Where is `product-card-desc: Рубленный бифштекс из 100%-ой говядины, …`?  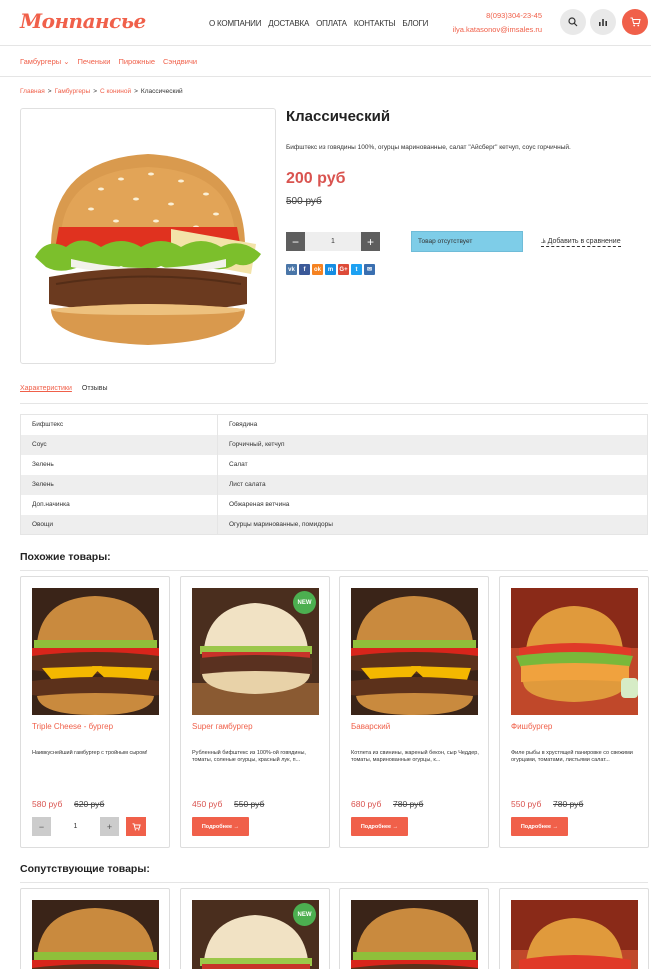
product-card-desc: Рубленный бифштекс из 100%-ой говядины, … is located at coordinates (249, 756).